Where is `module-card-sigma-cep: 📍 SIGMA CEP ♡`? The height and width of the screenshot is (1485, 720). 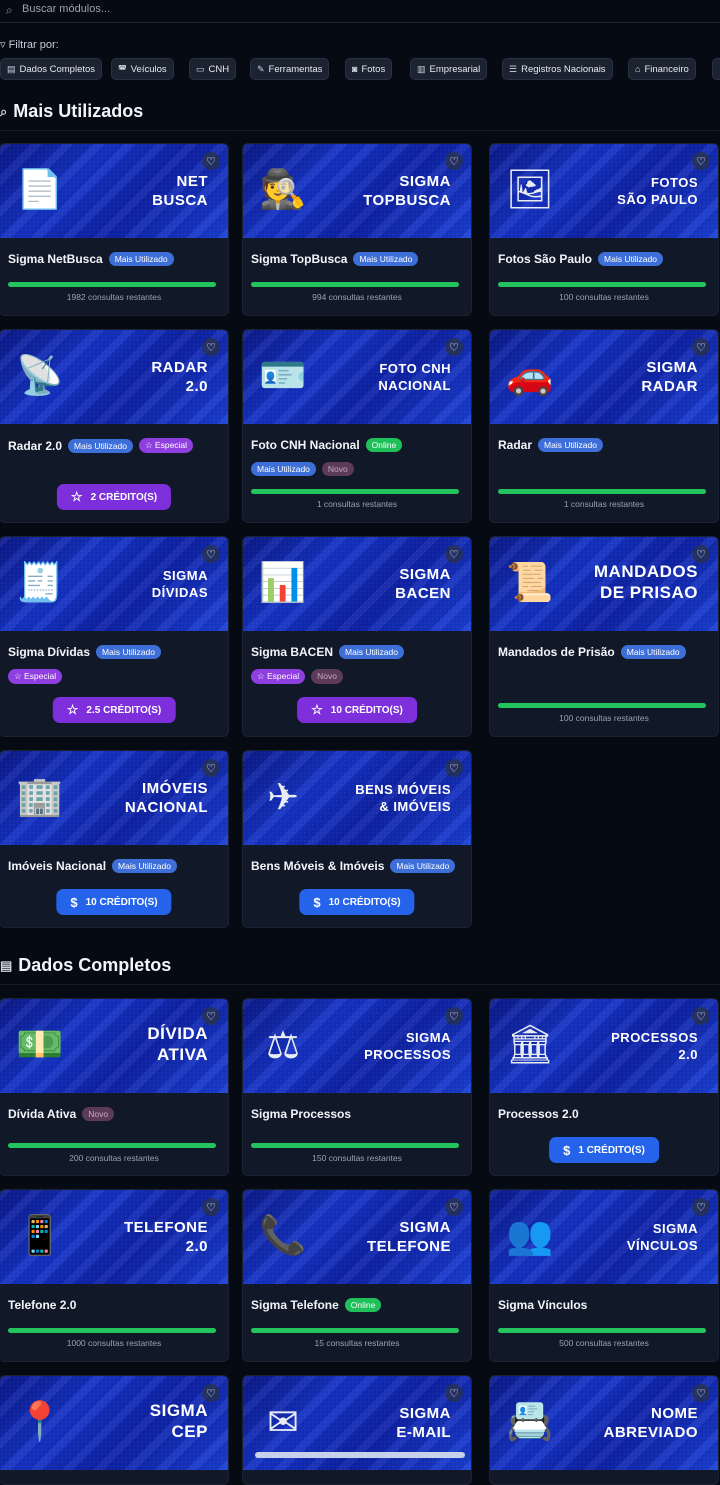 module-card-sigma-cep: 📍 SIGMA CEP ♡ is located at coordinates (114, 1430).